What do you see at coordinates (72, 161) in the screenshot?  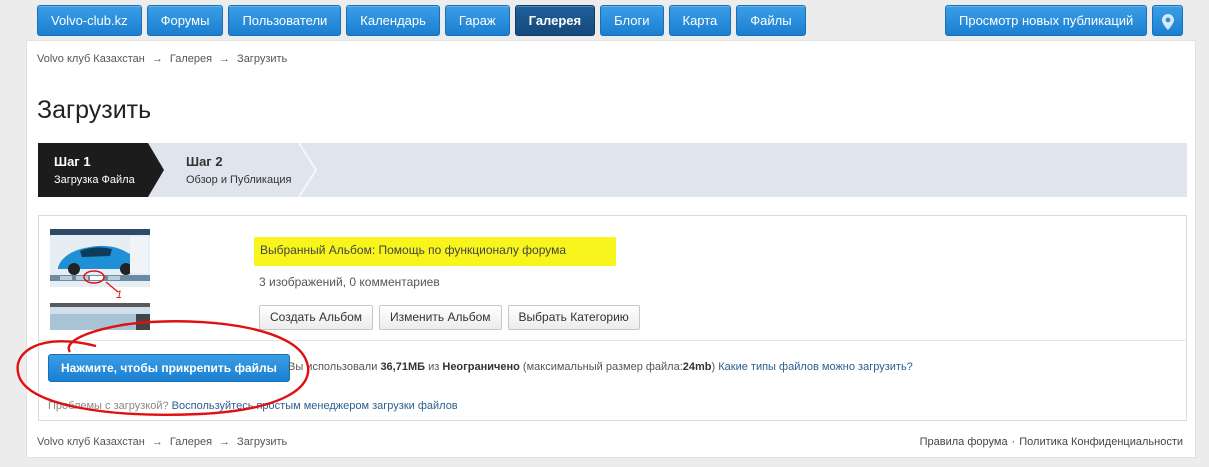 I see `step-1-title: Шаг 1` at bounding box center [72, 161].